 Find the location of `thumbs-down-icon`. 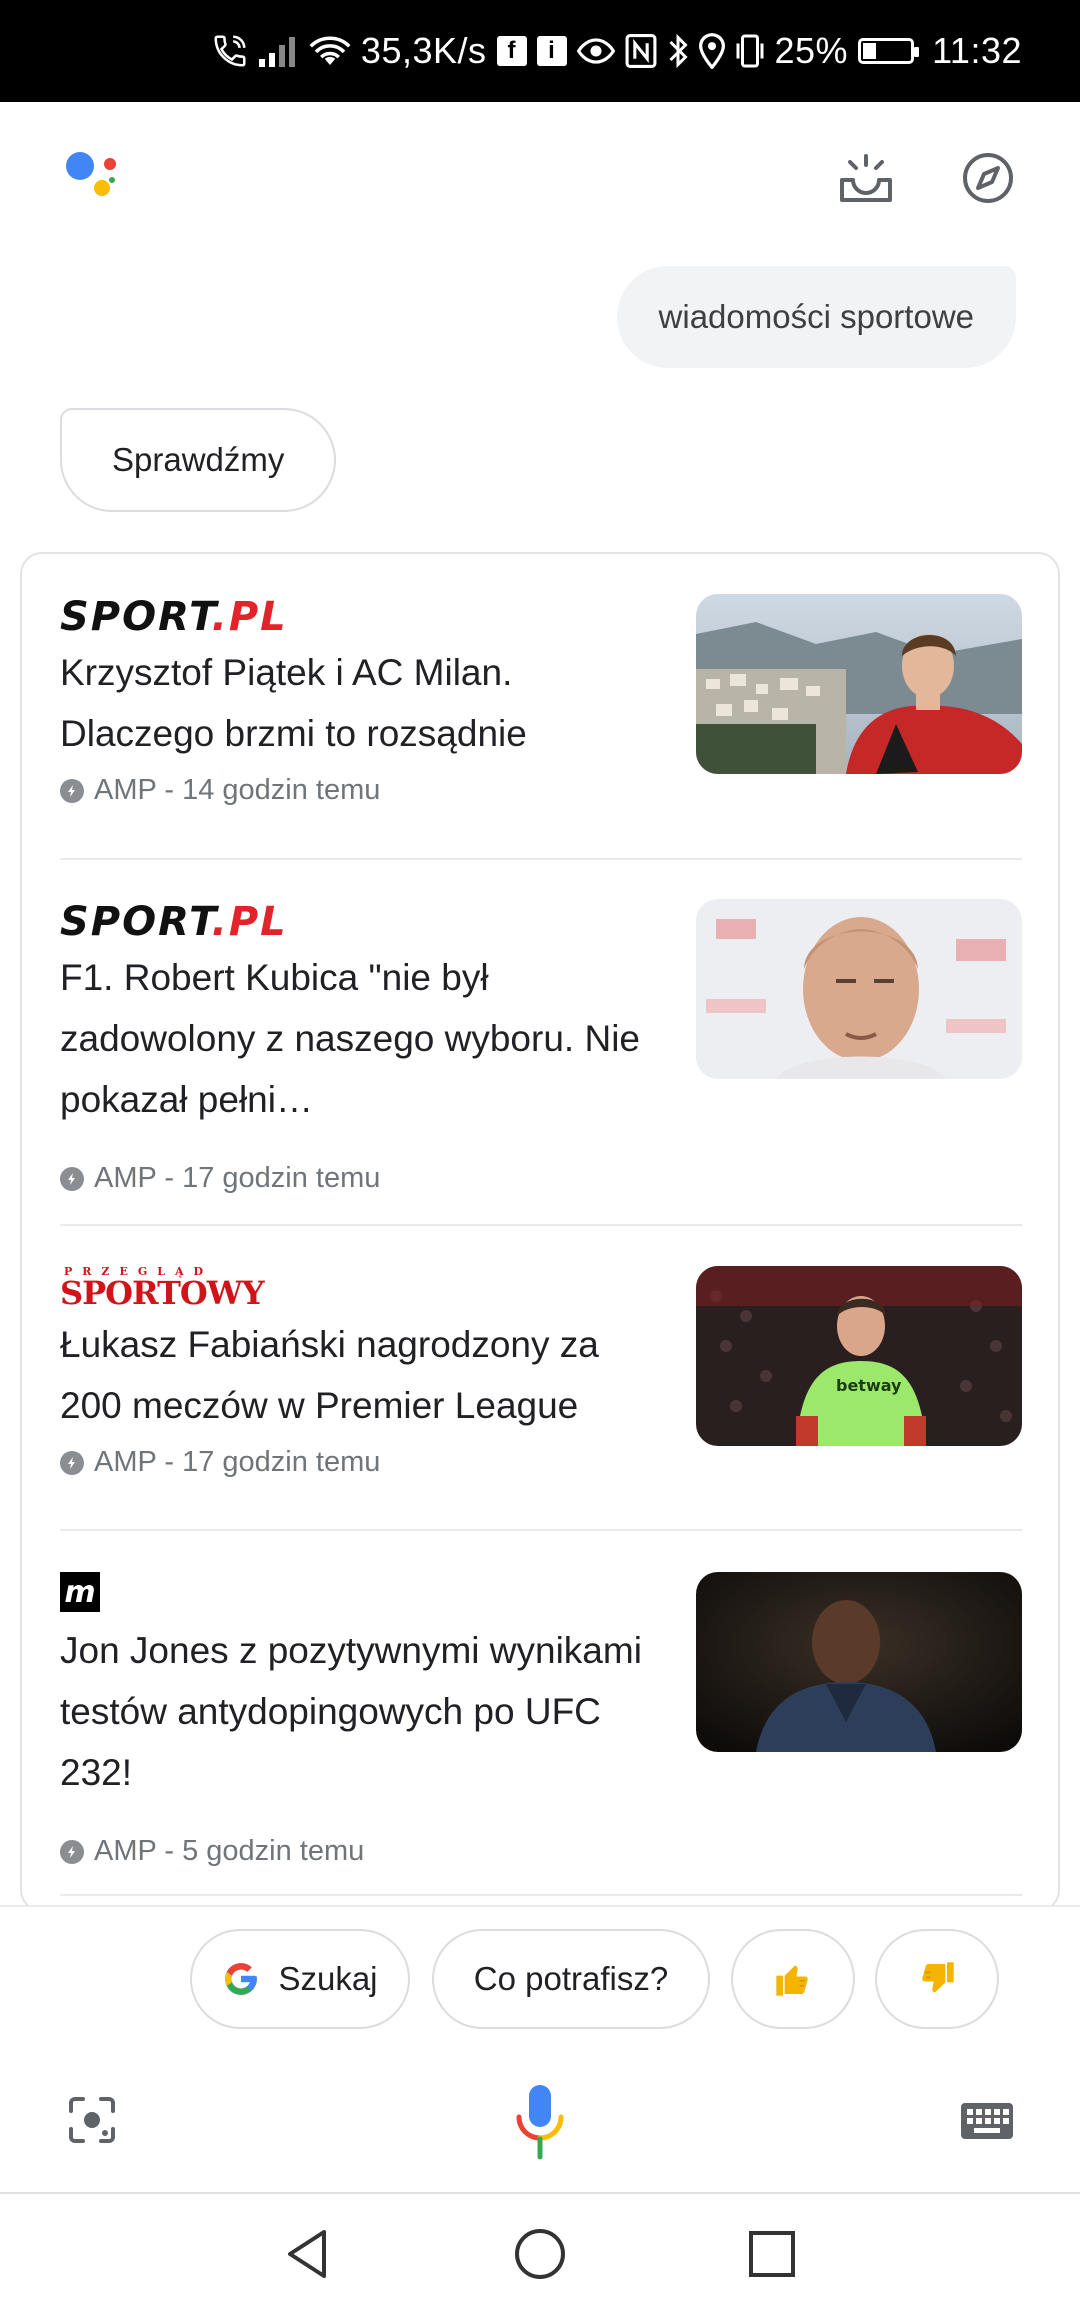

thumbs-down-icon is located at coordinates (938, 1977).